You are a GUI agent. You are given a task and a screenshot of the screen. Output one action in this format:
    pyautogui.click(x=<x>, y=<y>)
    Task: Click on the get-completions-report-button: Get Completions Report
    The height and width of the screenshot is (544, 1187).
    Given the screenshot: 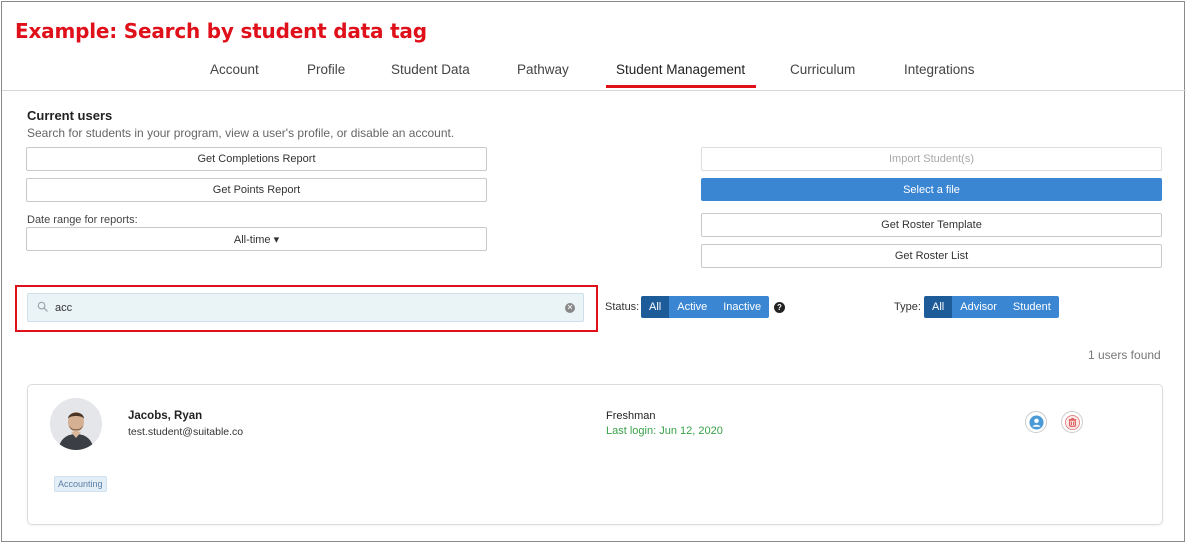 What is the action you would take?
    pyautogui.click(x=256, y=159)
    